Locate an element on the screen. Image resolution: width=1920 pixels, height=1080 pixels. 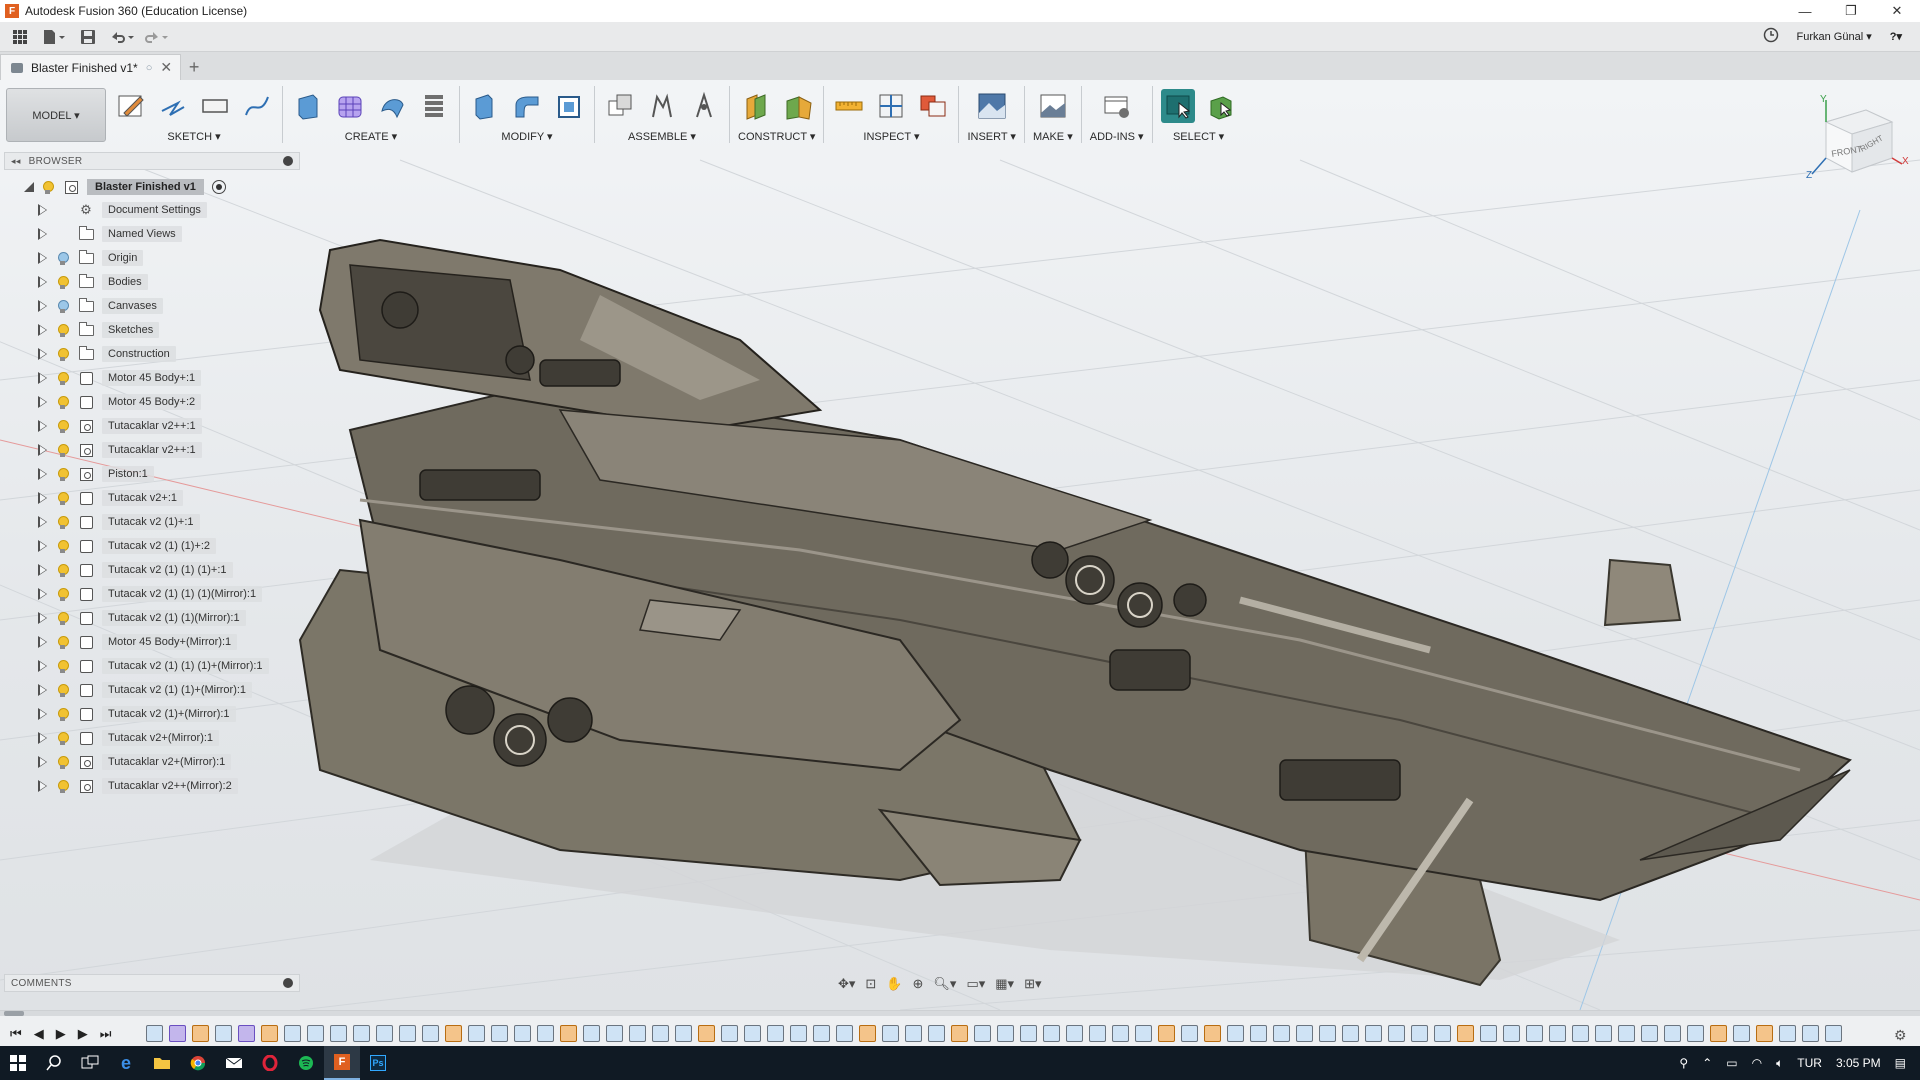
3d-print-icon is located at coordinates (1053, 106).